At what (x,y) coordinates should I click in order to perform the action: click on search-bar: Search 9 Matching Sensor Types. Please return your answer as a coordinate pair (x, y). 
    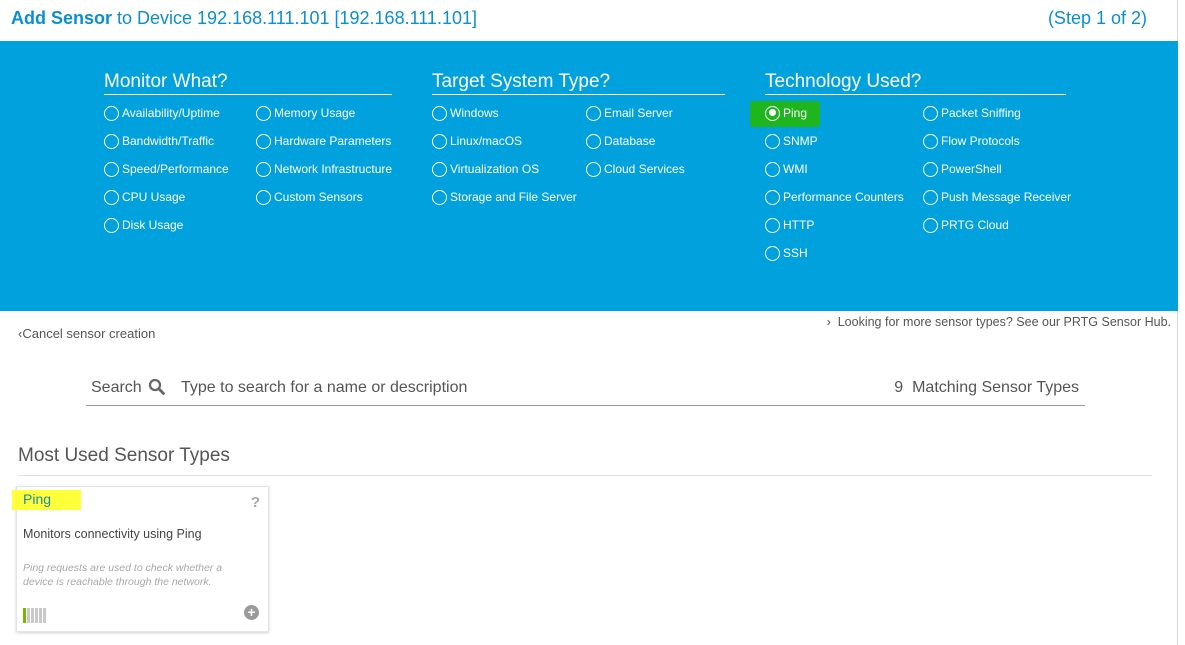
    Looking at the image, I should click on (585, 389).